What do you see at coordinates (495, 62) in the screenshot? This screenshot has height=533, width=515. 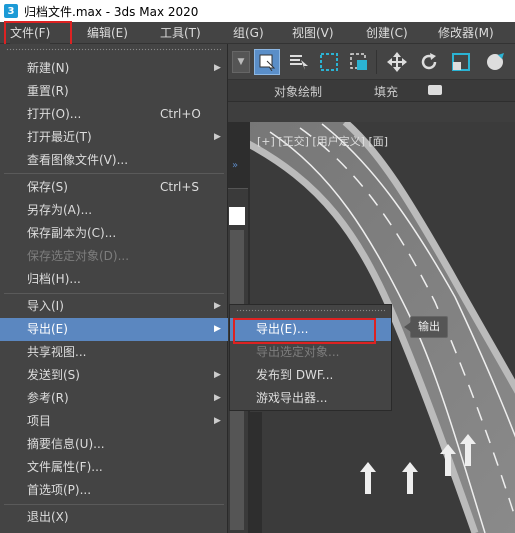 I see `place-icon` at bounding box center [495, 62].